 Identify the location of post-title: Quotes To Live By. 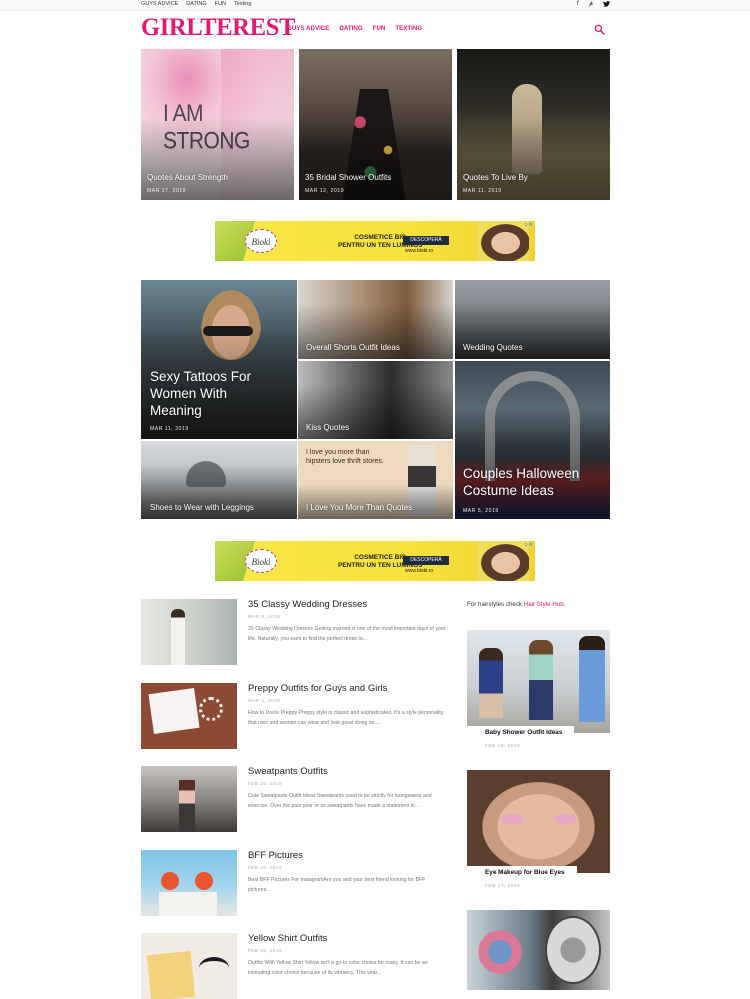
(495, 177).